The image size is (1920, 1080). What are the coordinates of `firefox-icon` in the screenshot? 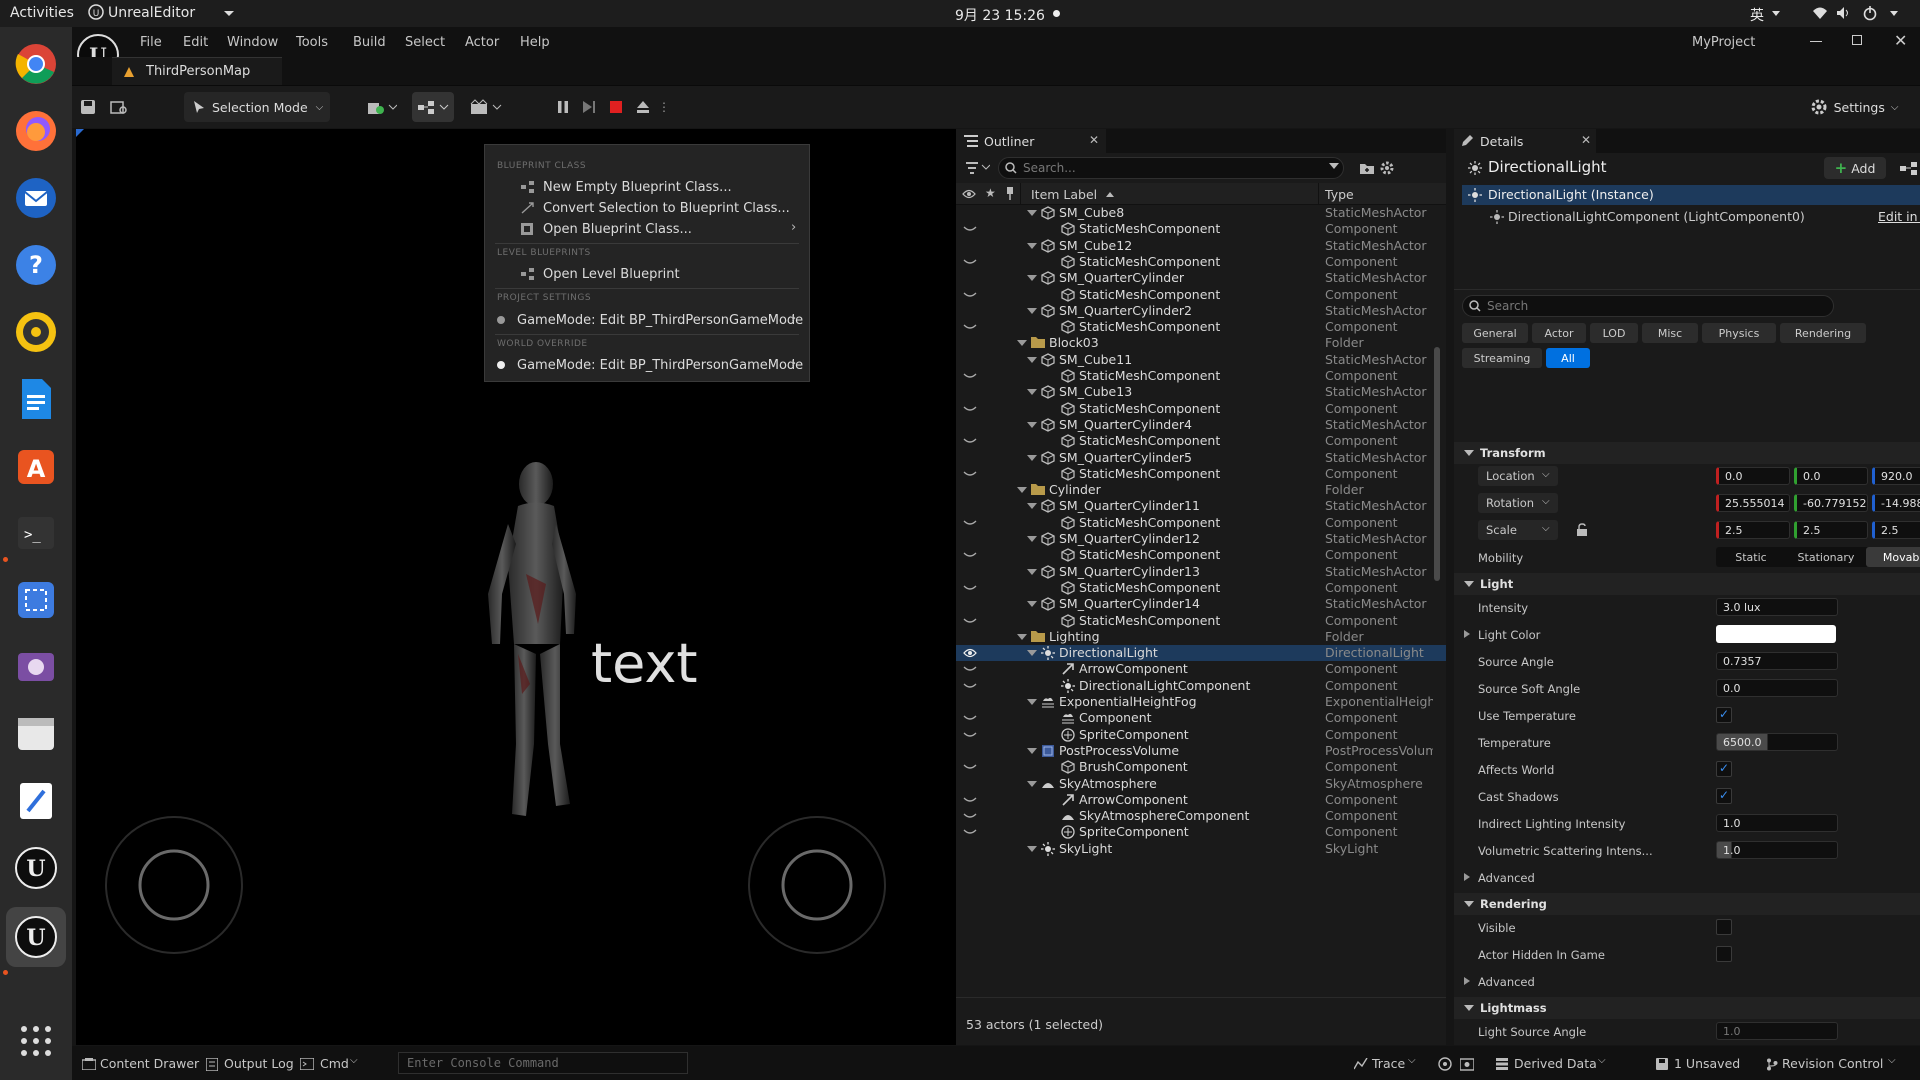 It's located at (36, 131).